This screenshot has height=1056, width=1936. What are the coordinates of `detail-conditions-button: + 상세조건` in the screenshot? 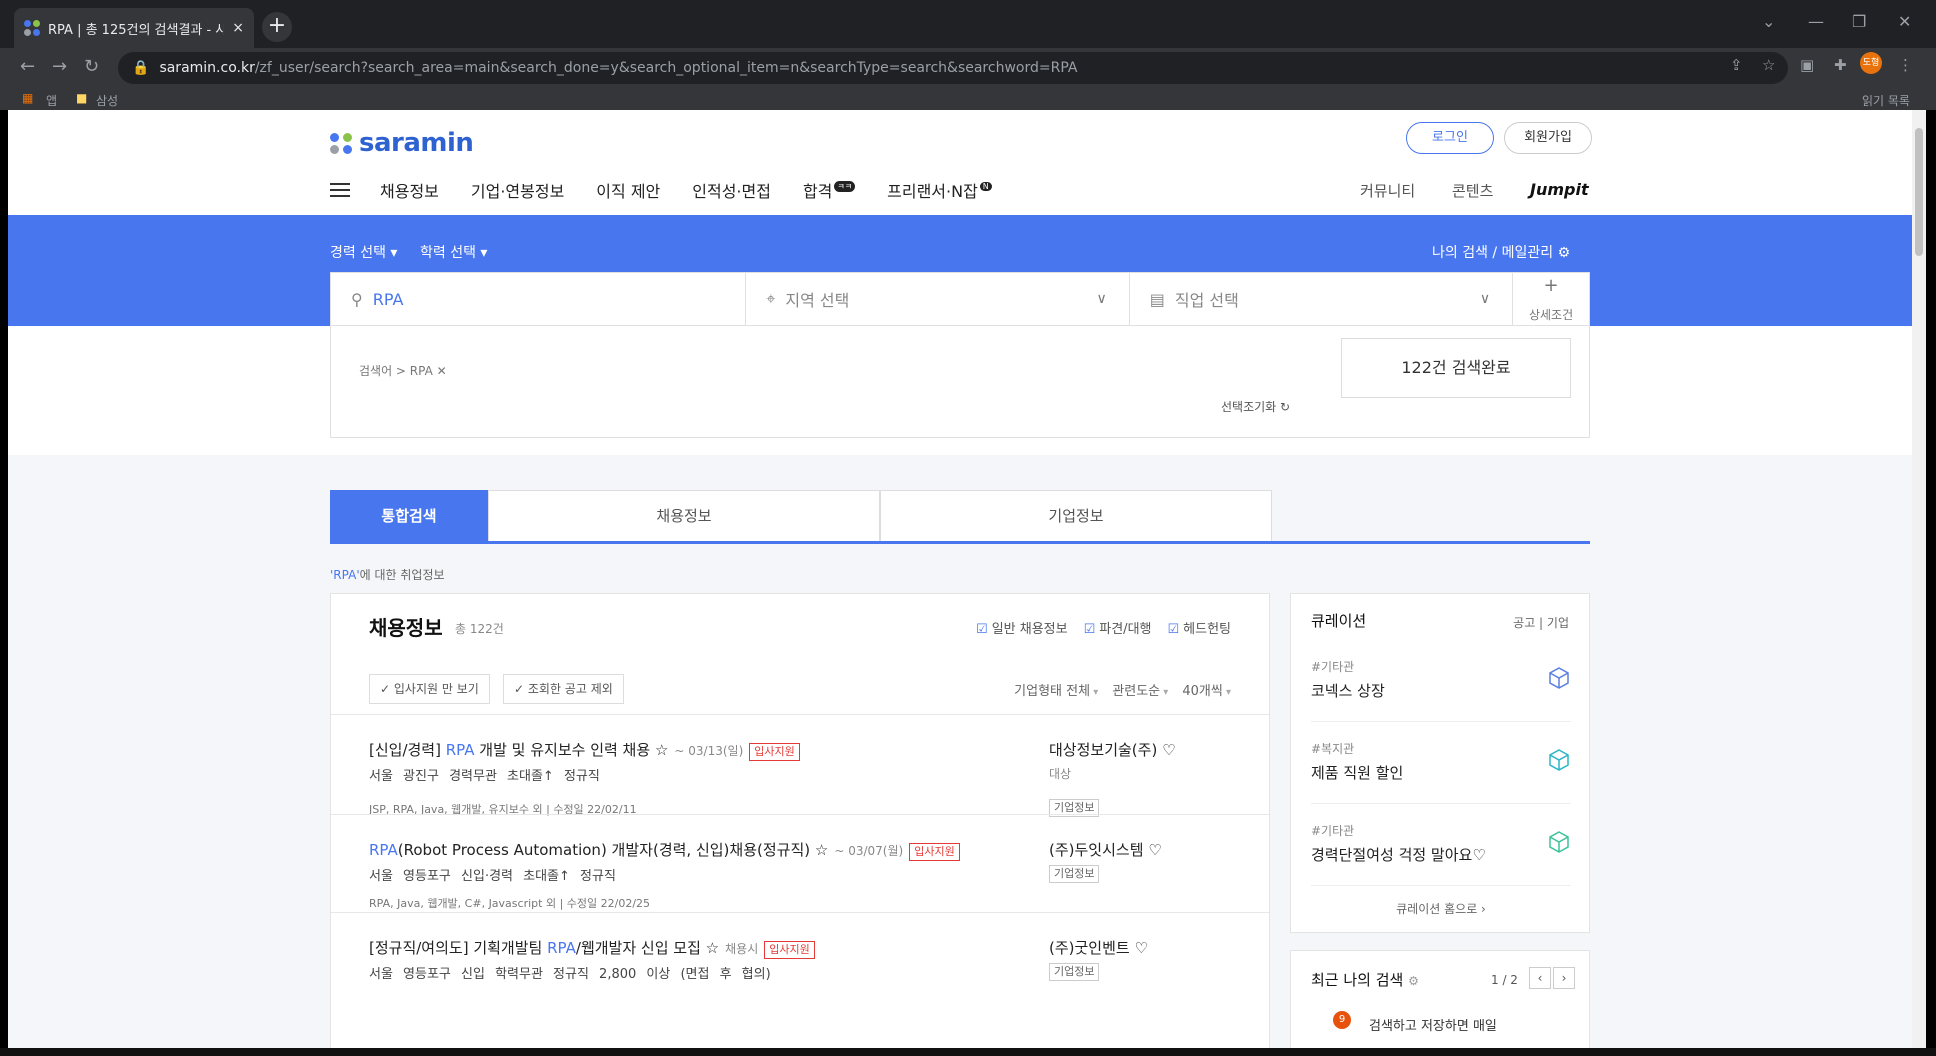 It's located at (1551, 299).